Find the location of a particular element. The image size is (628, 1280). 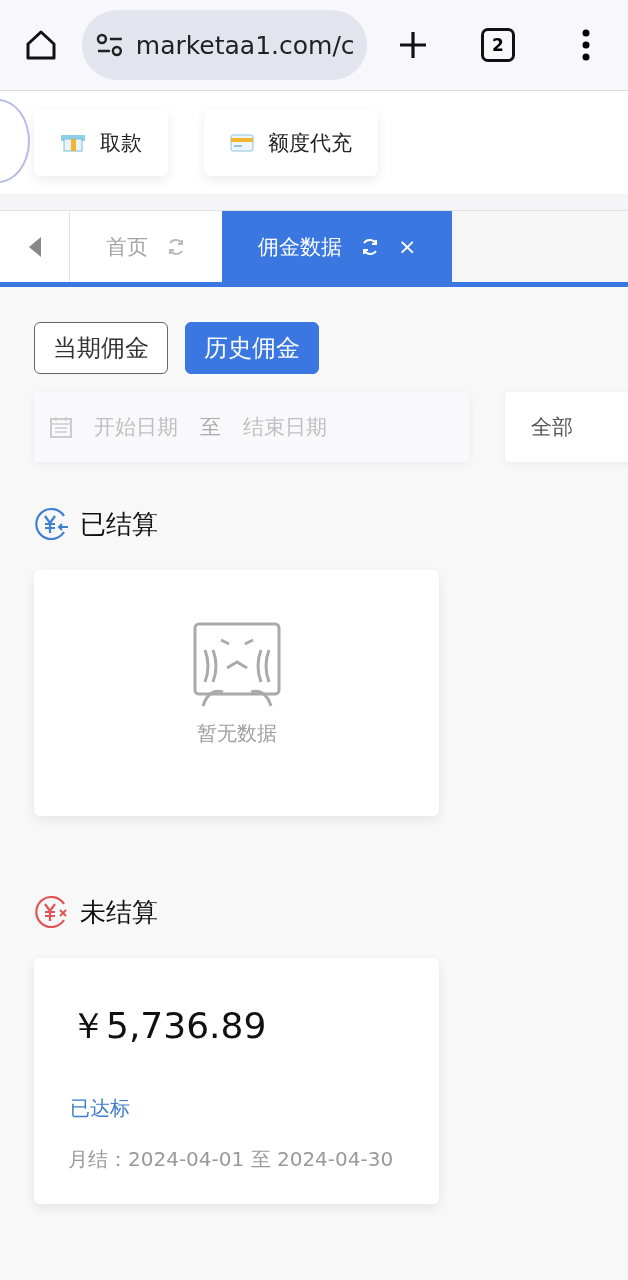

empty-message: 暂无数据 is located at coordinates (236, 733).